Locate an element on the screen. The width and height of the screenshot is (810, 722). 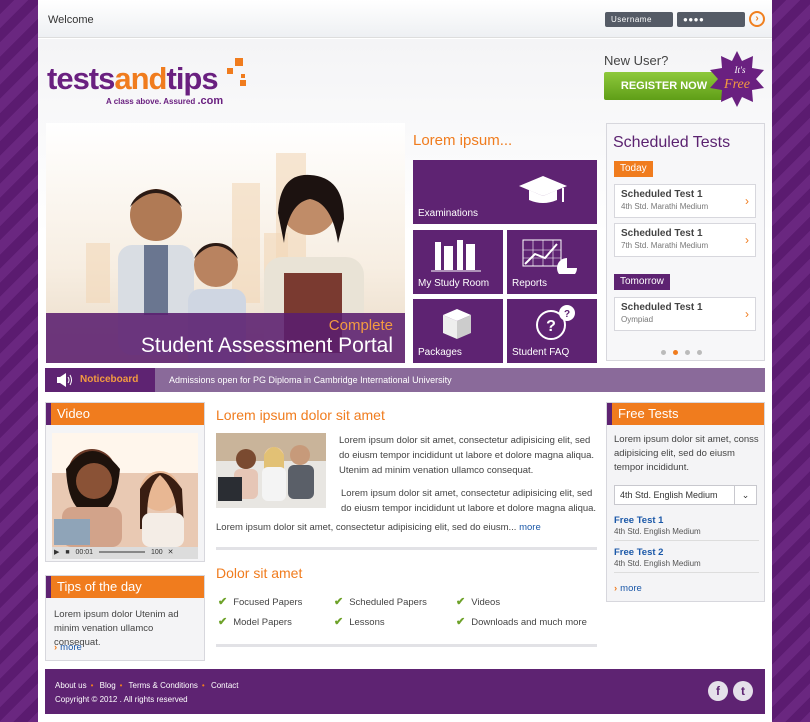
free-tests-more-link: › more is located at coordinates (628, 588).